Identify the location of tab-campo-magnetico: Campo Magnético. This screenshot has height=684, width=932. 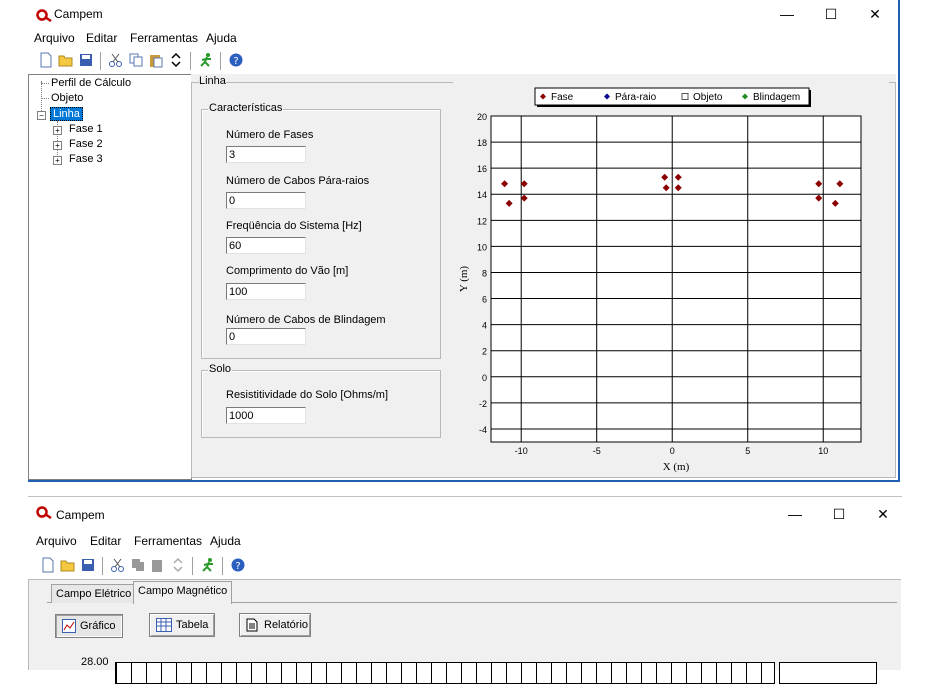
(183, 592).